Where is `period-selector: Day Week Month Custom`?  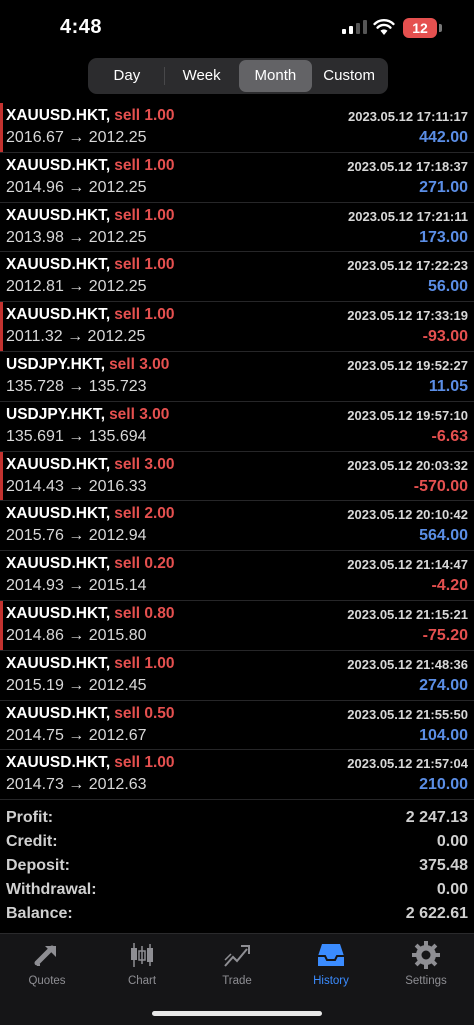
period-selector: Day Week Month Custom is located at coordinates (238, 76).